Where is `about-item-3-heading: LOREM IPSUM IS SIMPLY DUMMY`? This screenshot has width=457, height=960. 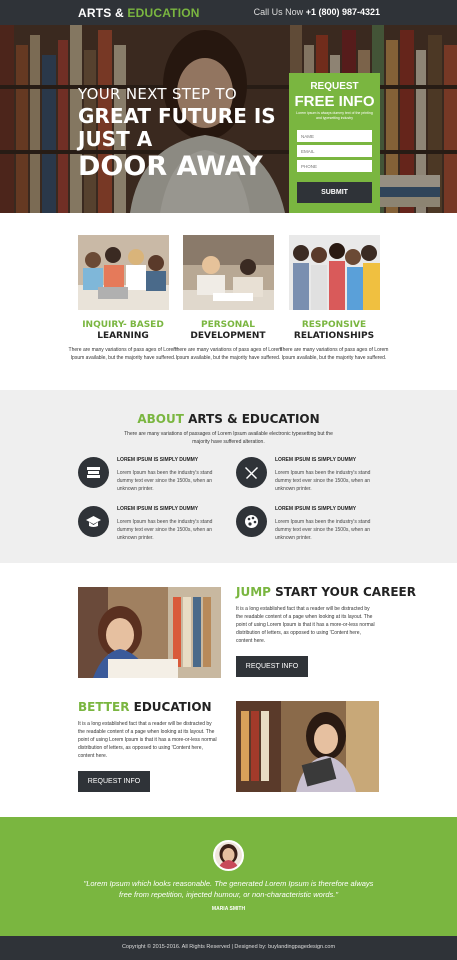 about-item-3-heading: LOREM IPSUM IS SIMPLY DUMMY is located at coordinates (158, 509).